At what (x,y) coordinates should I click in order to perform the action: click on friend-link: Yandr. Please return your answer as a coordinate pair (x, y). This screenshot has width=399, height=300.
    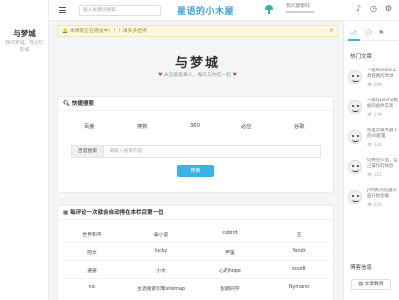
    Looking at the image, I should click on (298, 251).